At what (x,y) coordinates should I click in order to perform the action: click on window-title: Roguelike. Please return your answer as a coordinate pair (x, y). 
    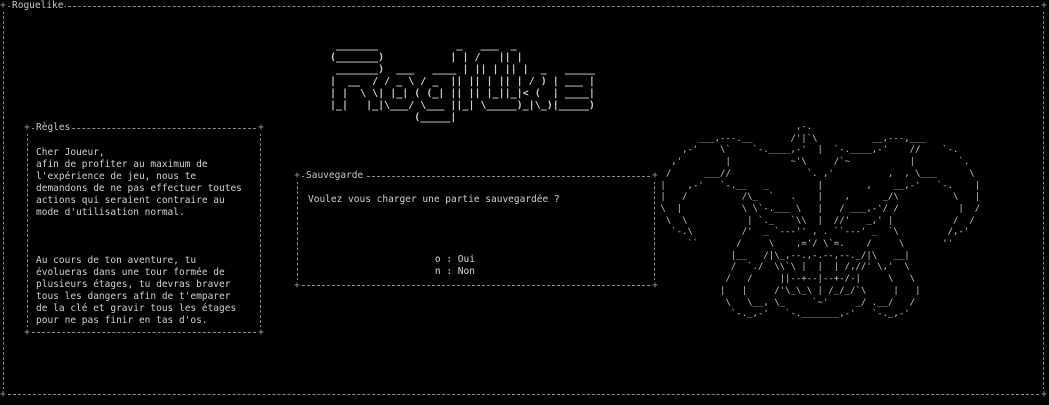
    Looking at the image, I should click on (38, 6).